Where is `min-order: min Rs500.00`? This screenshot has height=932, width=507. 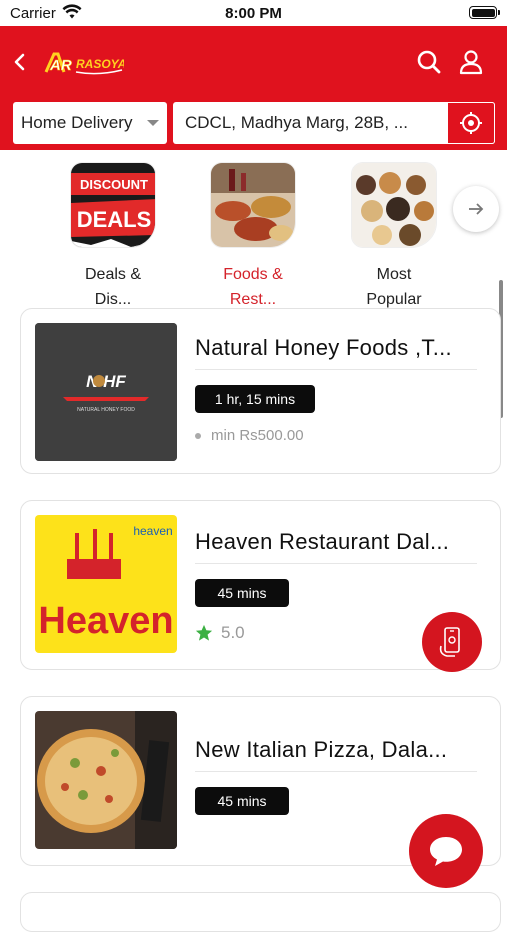 min-order: min Rs500.00 is located at coordinates (249, 435).